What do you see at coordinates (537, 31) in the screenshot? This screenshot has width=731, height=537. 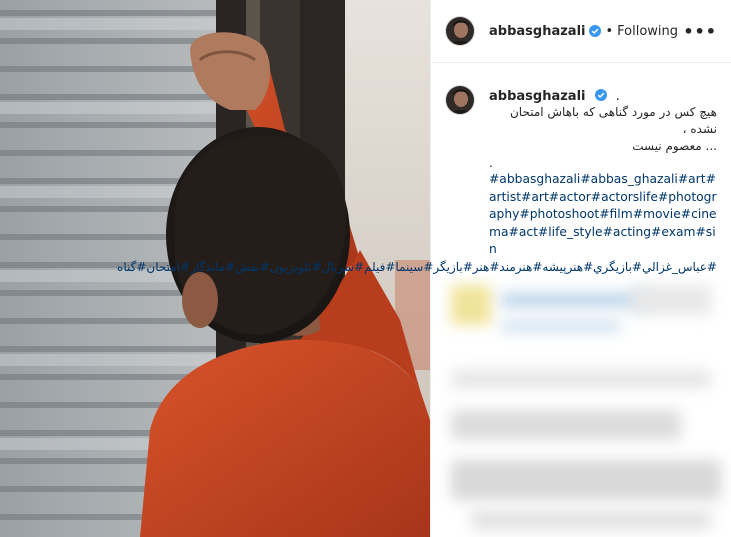 I see `header-username: abbasghazali` at bounding box center [537, 31].